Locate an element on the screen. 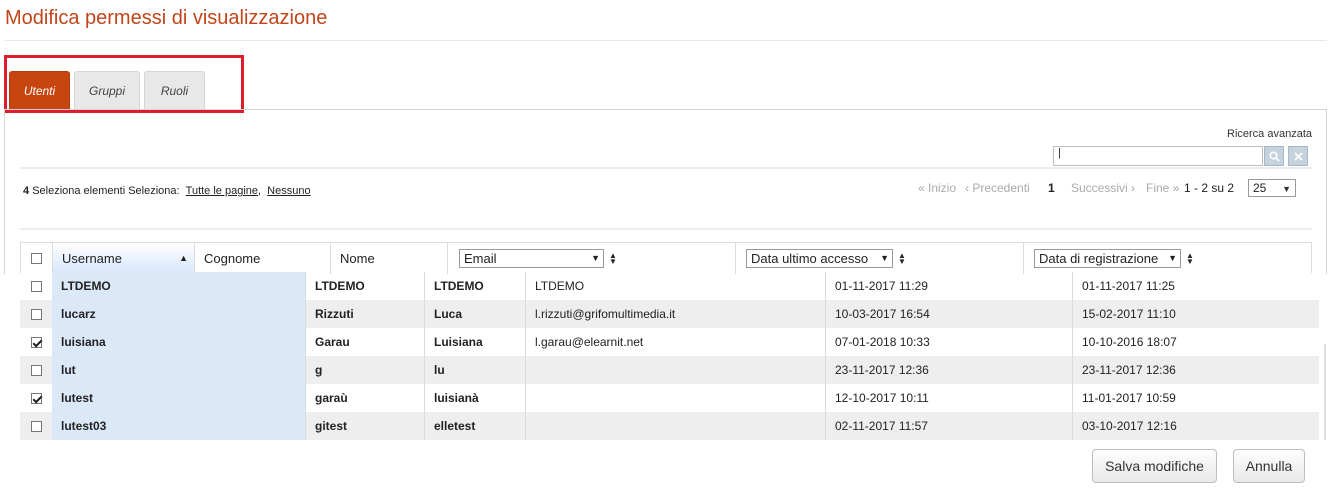 The height and width of the screenshot is (491, 1337). column-last-access: Data ultimo accesso ▼ ▲ ▼ is located at coordinates (880, 258).